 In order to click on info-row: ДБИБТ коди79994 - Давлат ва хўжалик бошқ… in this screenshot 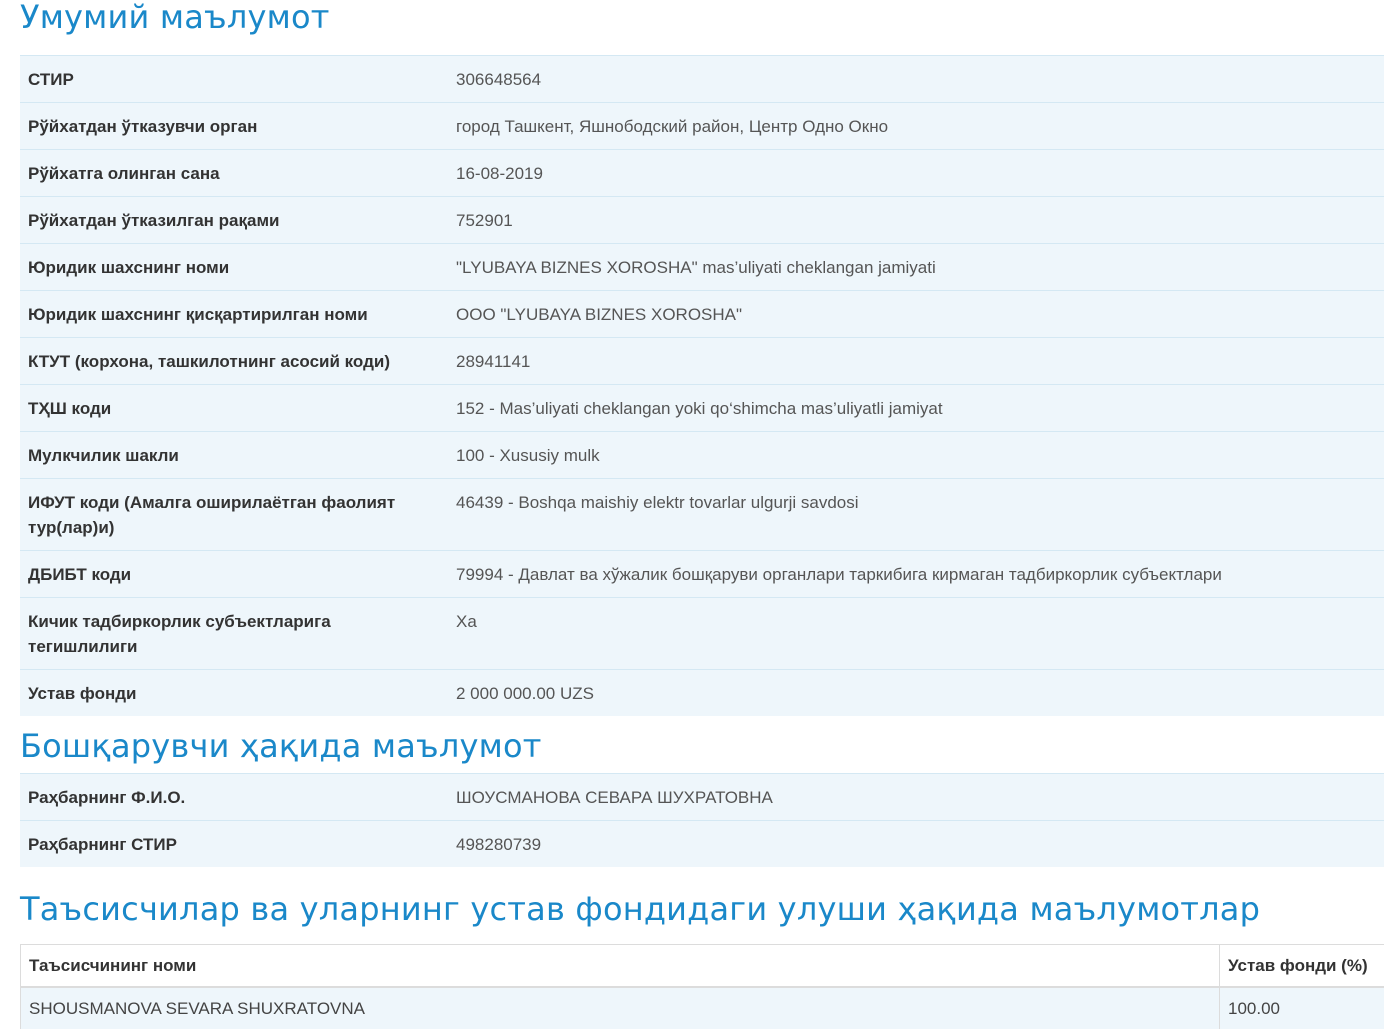, I will do `click(702, 574)`.